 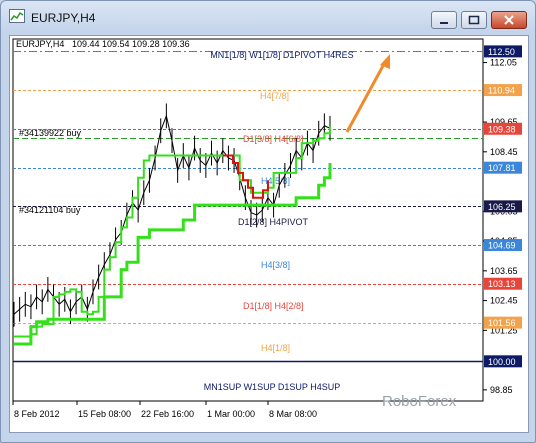 What do you see at coordinates (503, 63) in the screenshot?
I see `price-tick-label: 112.05` at bounding box center [503, 63].